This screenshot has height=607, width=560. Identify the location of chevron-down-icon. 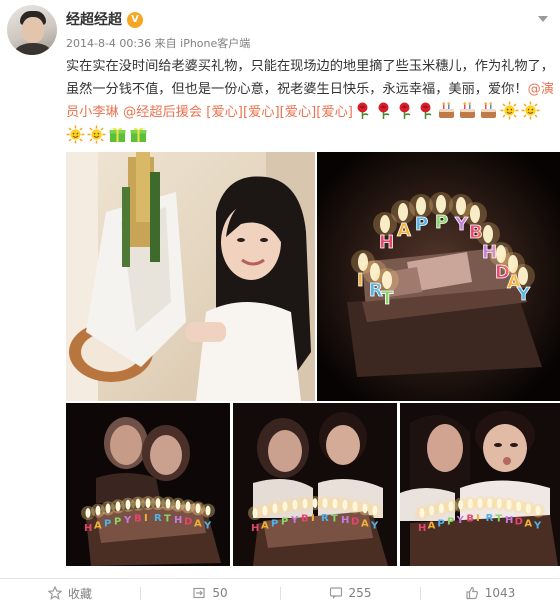
(543, 19).